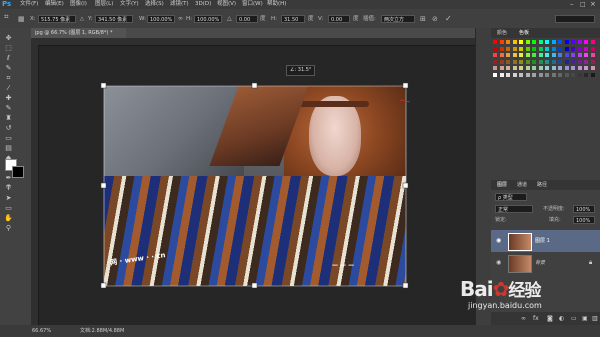 The image size is (600, 337). I want to click on hskew-input: 31.50, so click(293, 19).